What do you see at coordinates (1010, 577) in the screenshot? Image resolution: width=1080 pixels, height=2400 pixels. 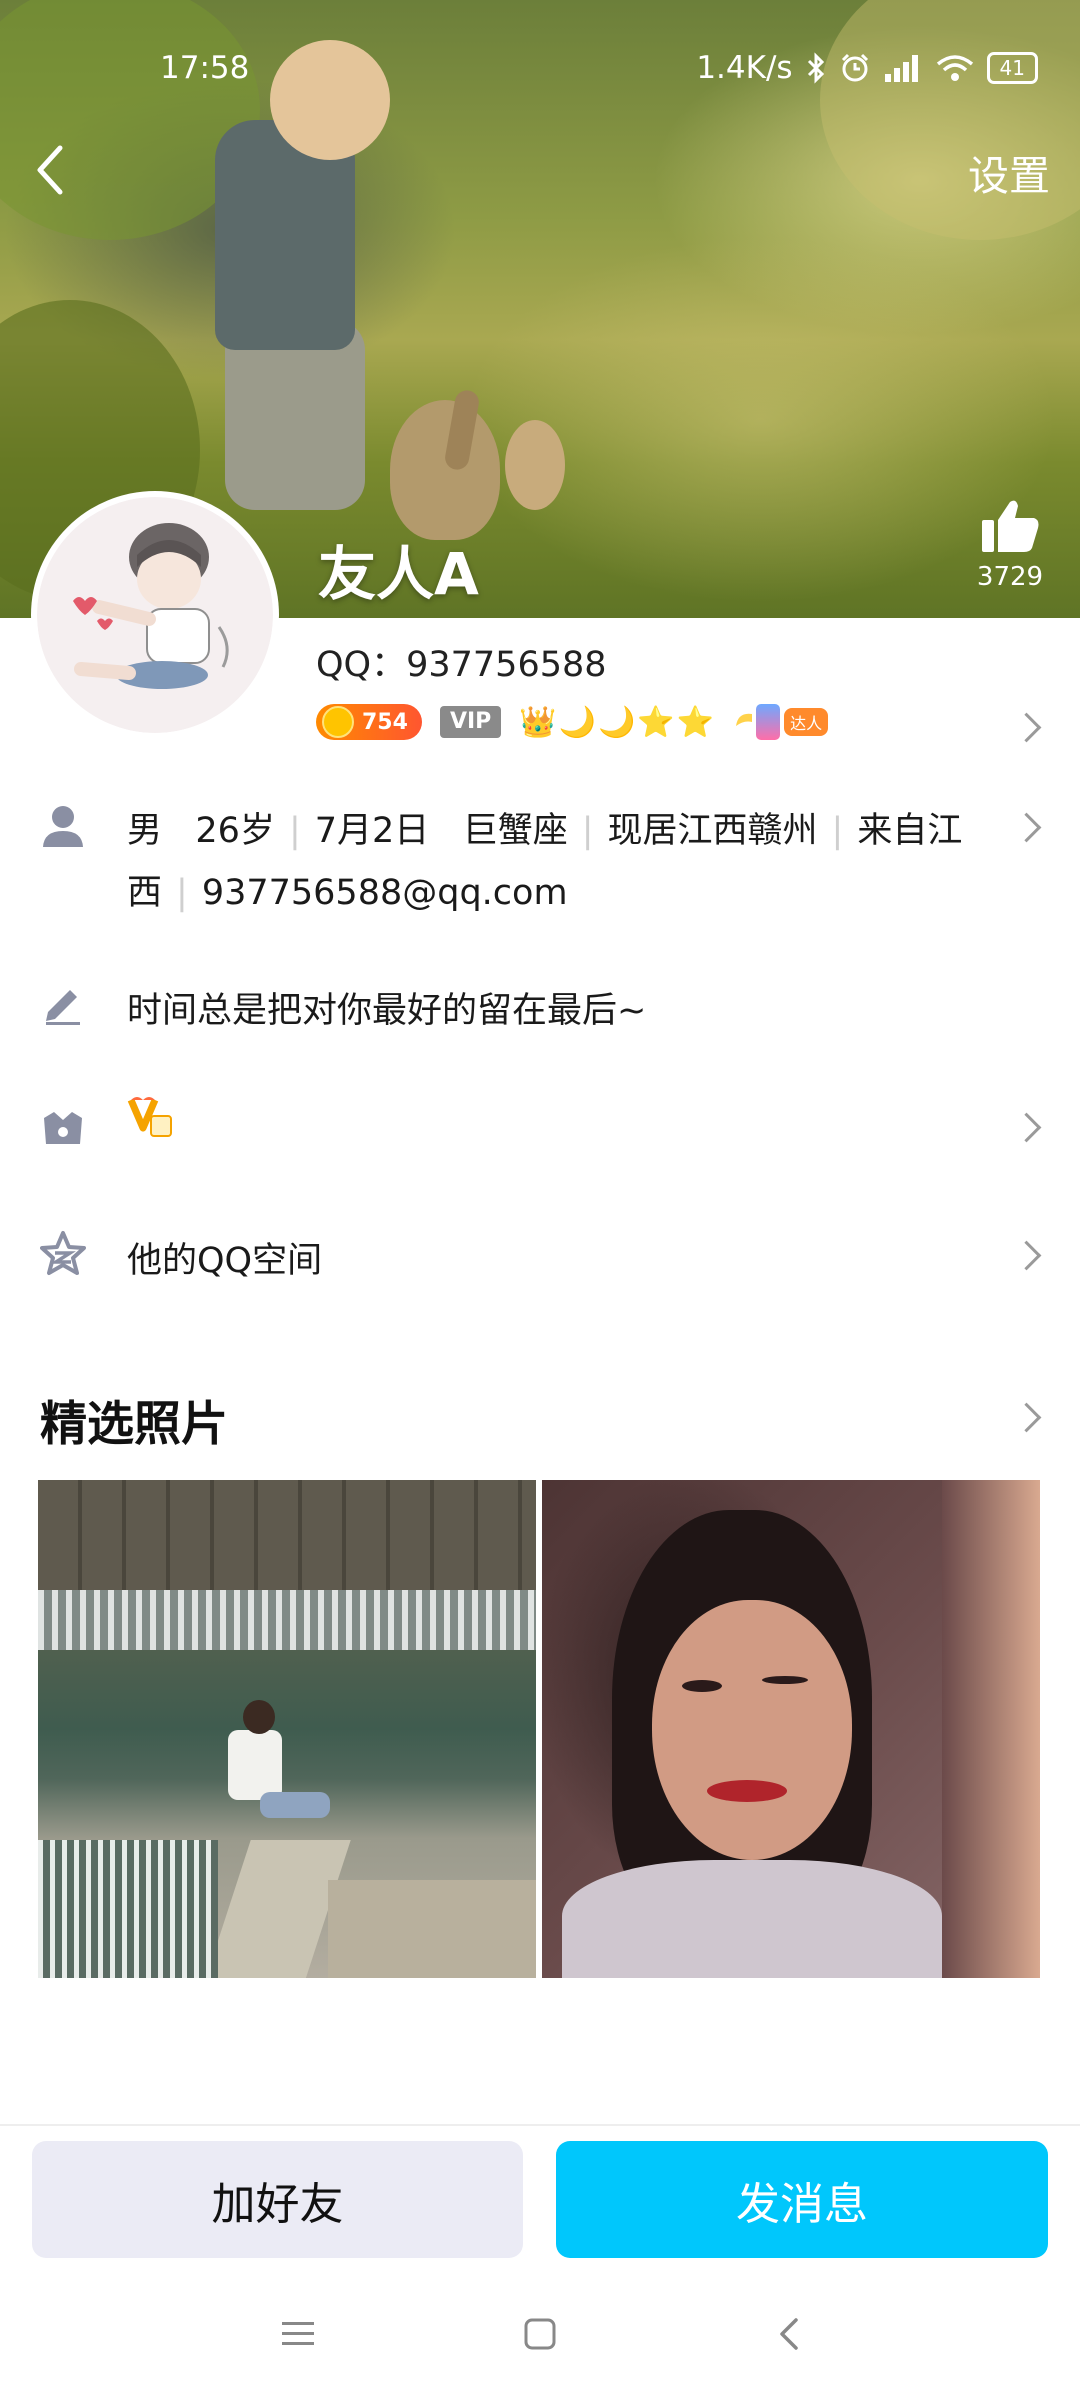 I see `like-count: 3729` at bounding box center [1010, 577].